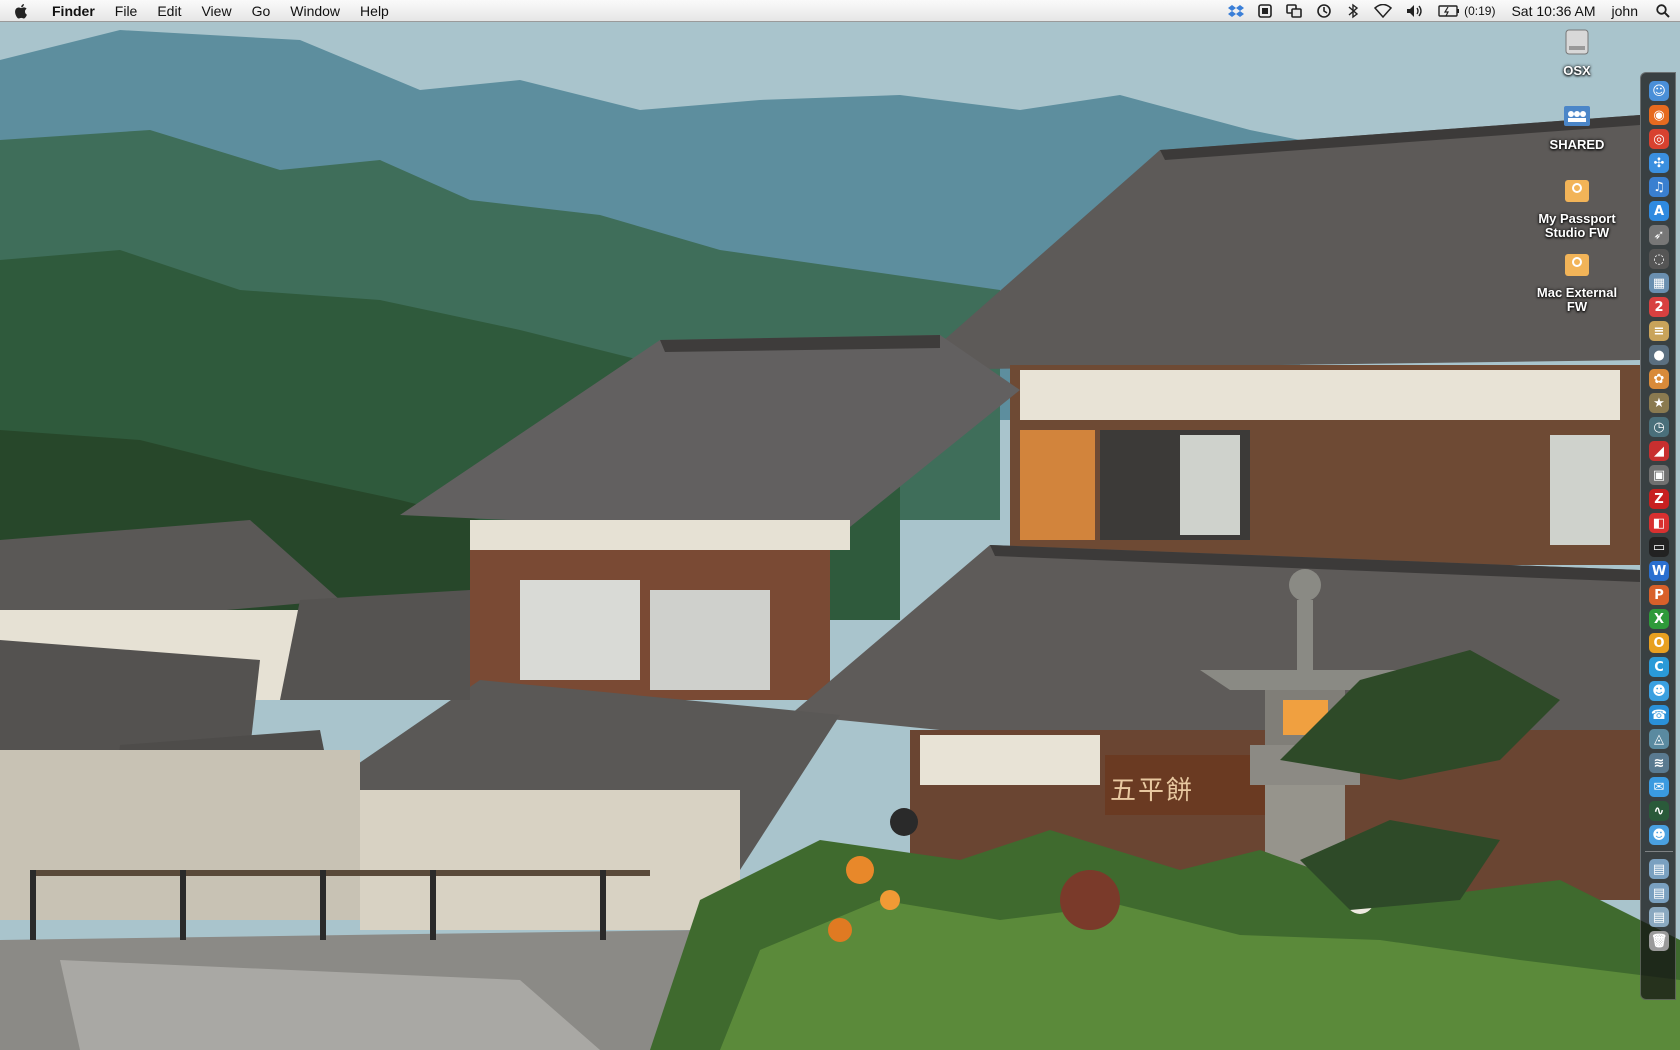 The image size is (1680, 1050). Describe the element at coordinates (1659, 851) in the screenshot. I see `dock-separator` at that location.